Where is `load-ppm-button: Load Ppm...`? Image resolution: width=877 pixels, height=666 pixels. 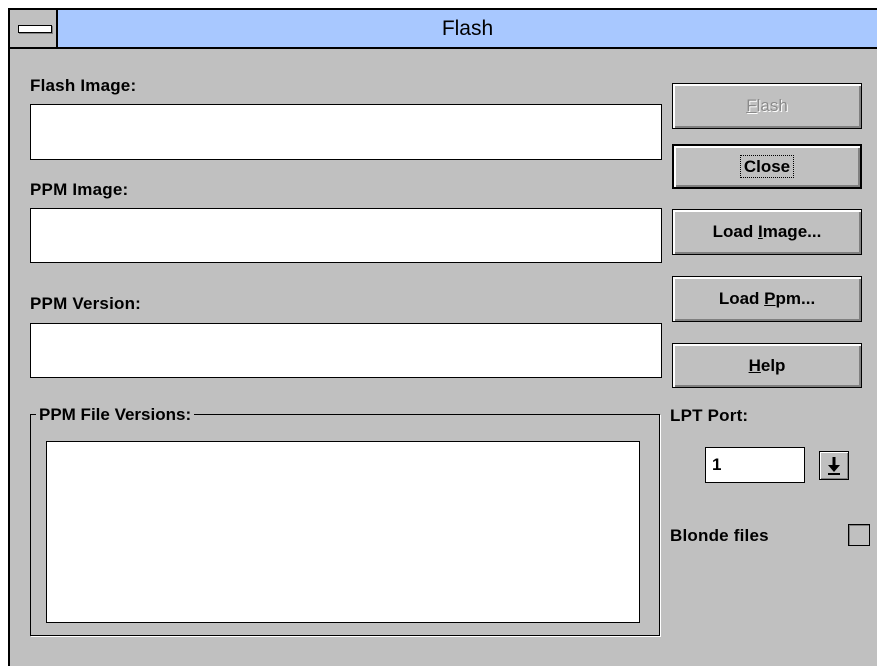
load-ppm-button: Load Ppm... is located at coordinates (767, 299).